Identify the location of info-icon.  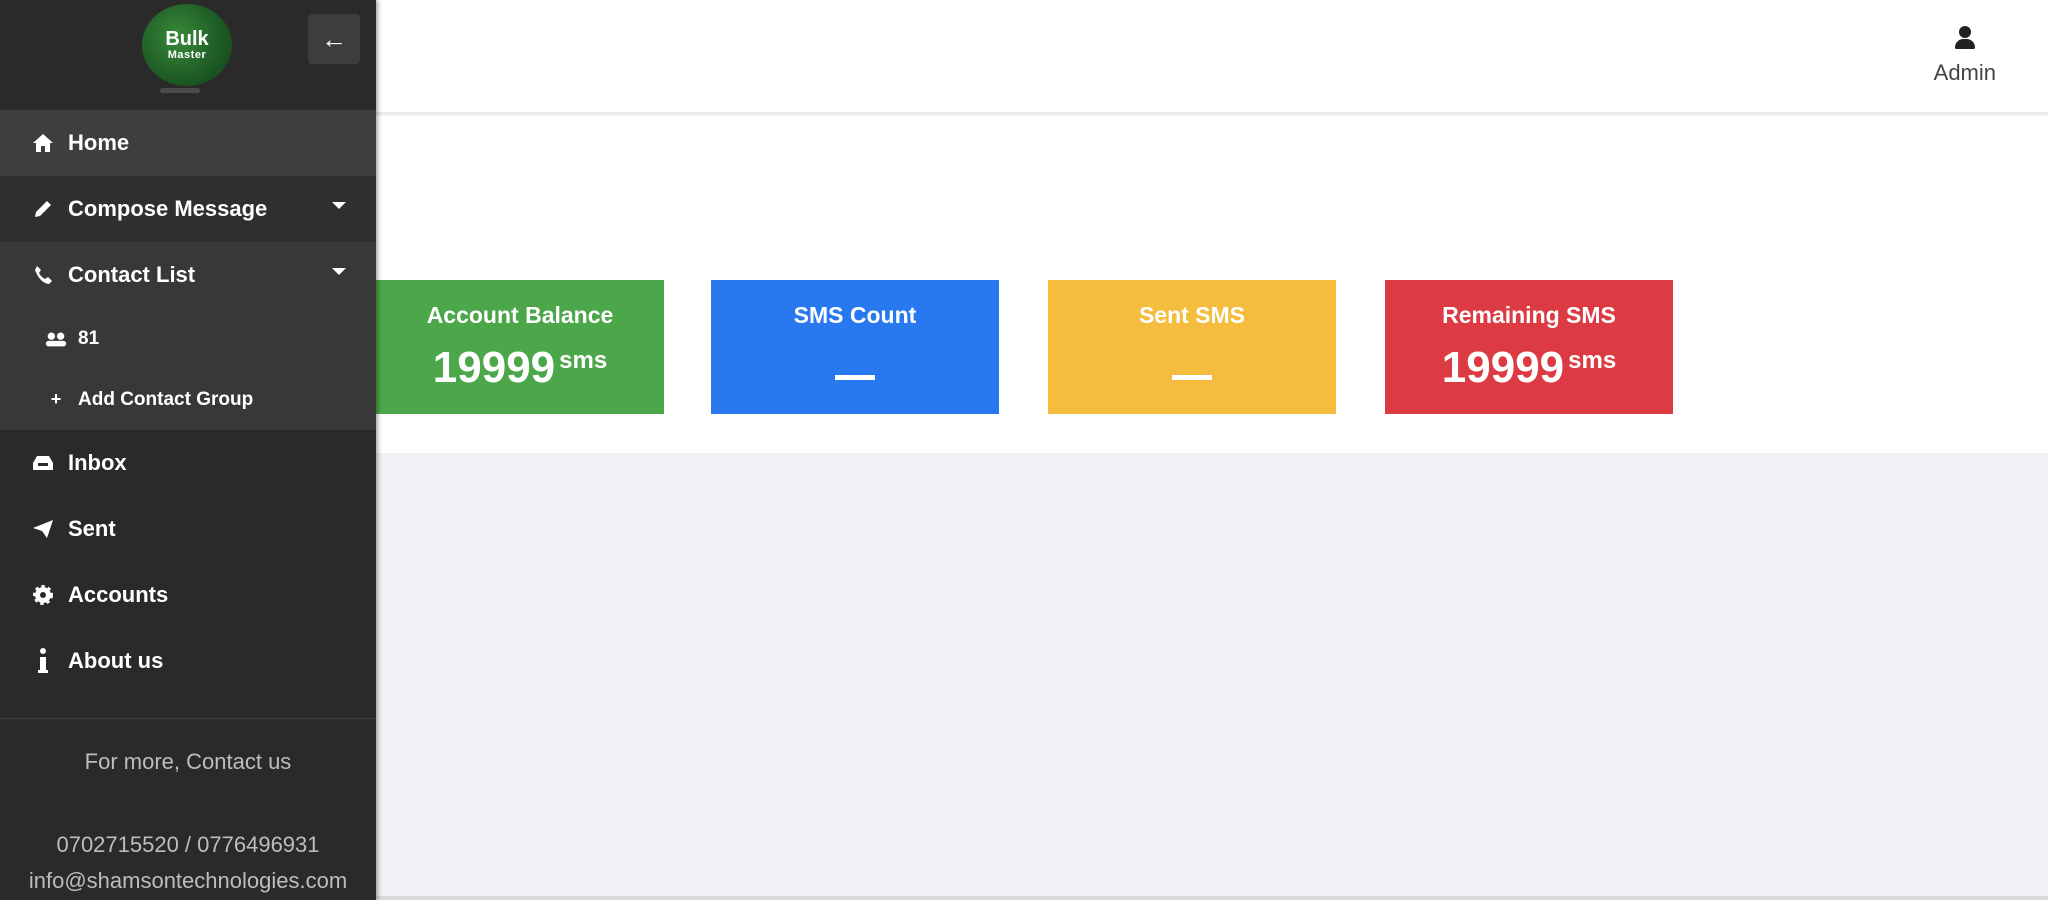
(43, 661).